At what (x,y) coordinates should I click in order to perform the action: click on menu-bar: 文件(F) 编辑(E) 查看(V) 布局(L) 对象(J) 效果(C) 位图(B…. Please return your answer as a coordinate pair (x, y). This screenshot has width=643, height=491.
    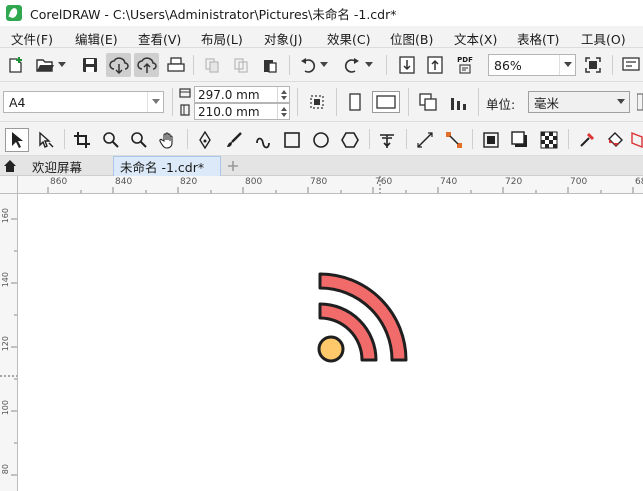
    Looking at the image, I should click on (321, 37).